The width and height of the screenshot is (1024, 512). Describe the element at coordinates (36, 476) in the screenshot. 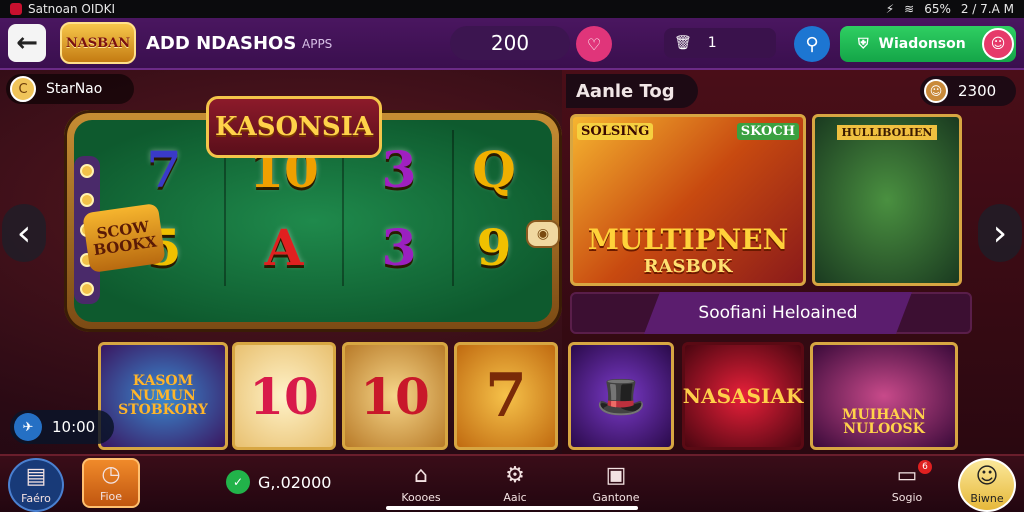

I see `calendar-icon: ▤` at that location.